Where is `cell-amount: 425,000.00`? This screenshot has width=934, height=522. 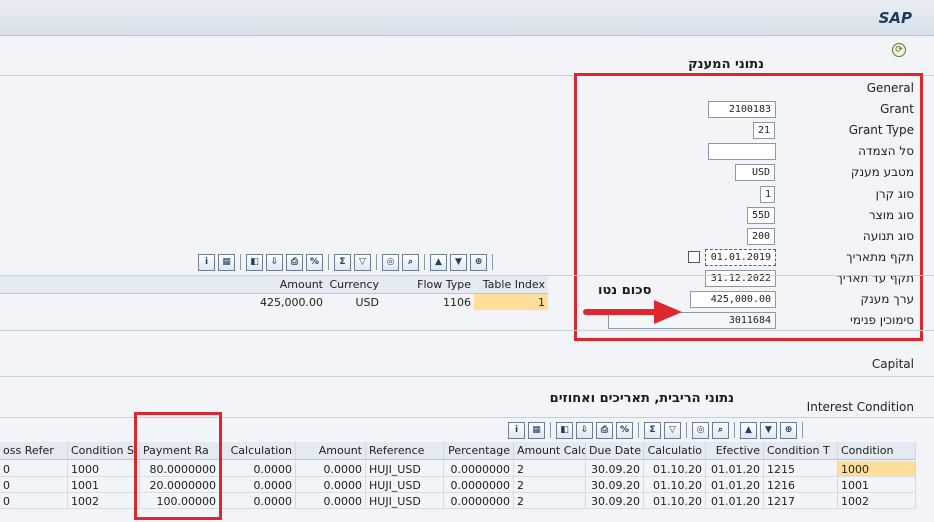 cell-amount: 425,000.00 is located at coordinates (291, 302).